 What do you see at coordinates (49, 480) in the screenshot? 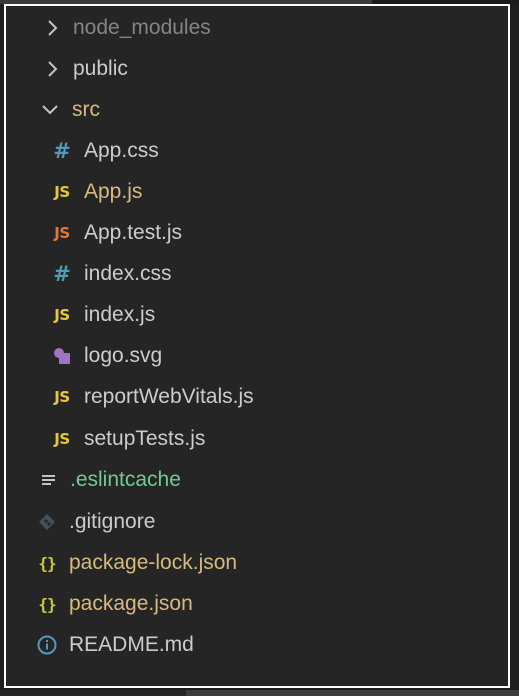
I see `lines-file-icon` at bounding box center [49, 480].